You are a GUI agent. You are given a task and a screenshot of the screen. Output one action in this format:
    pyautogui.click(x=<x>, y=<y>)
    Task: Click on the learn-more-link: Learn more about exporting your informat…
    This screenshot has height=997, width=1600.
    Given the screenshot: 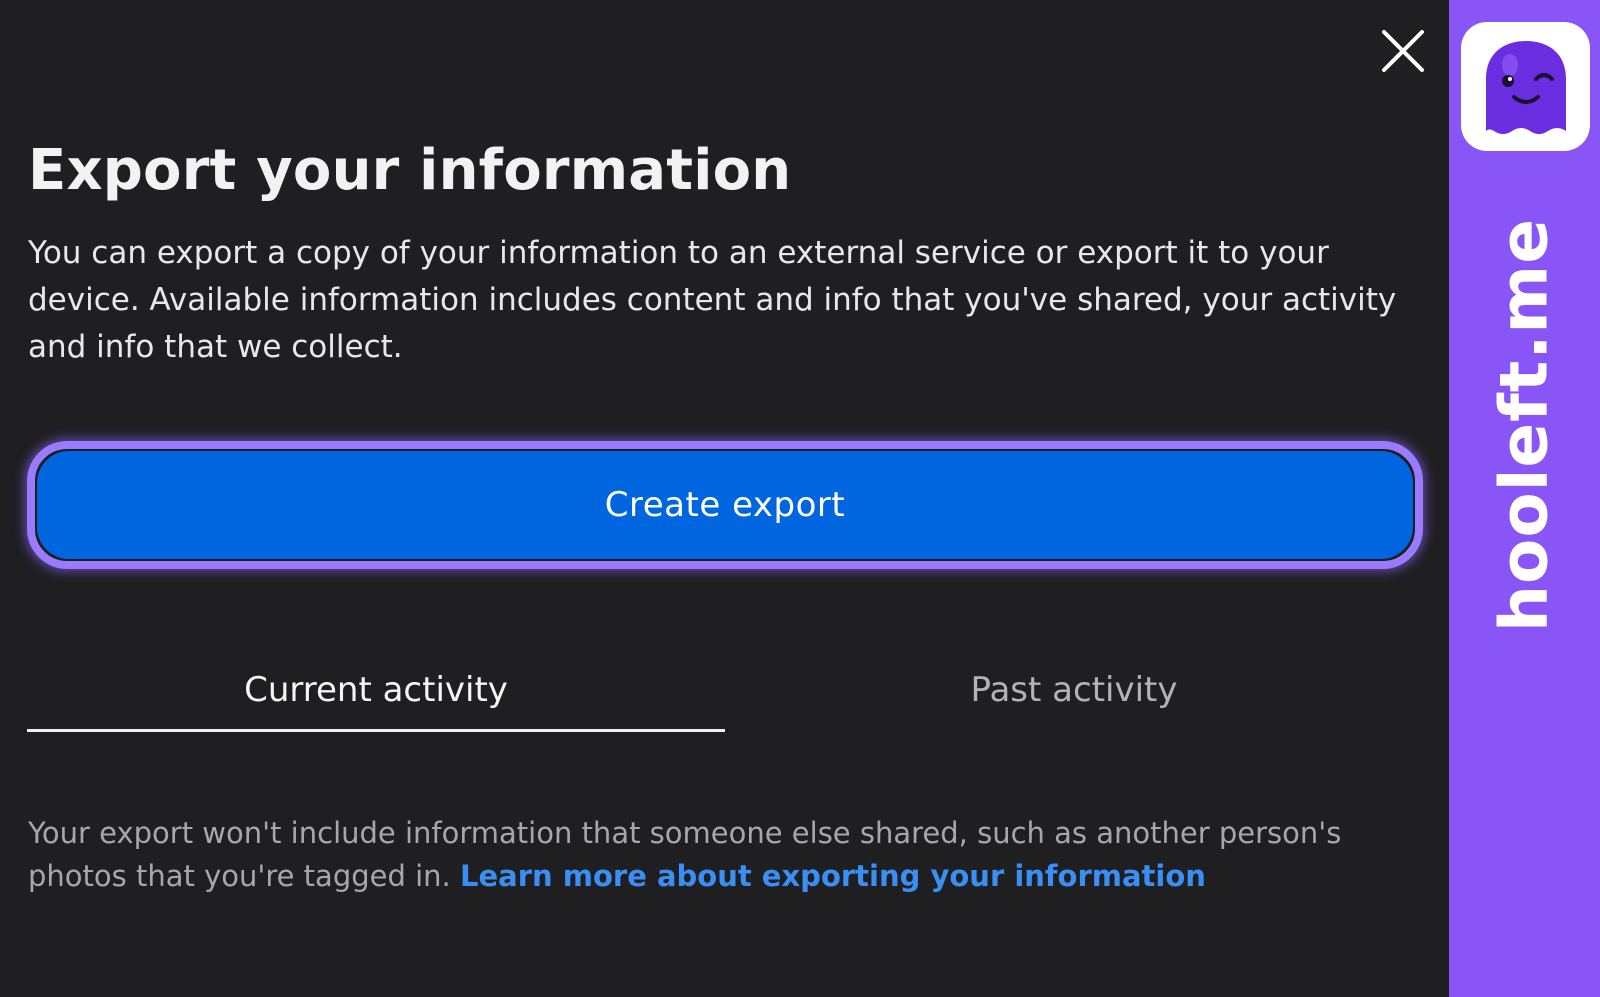 What is the action you would take?
    pyautogui.click(x=833, y=876)
    